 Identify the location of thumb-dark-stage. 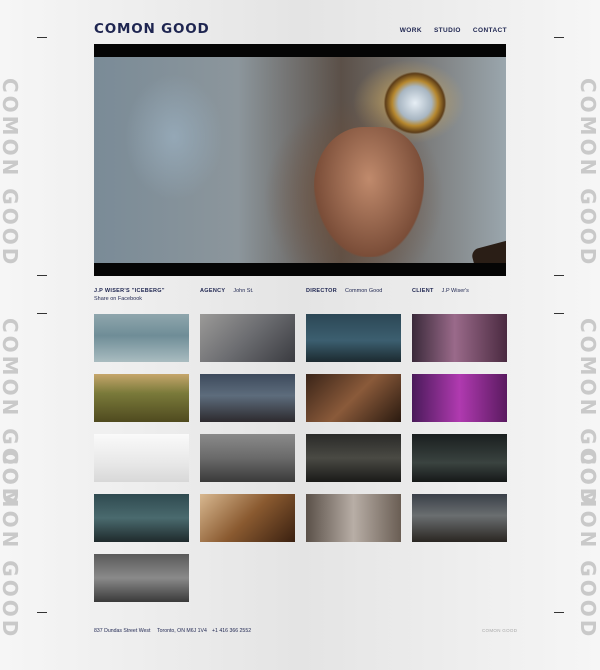
(459, 458).